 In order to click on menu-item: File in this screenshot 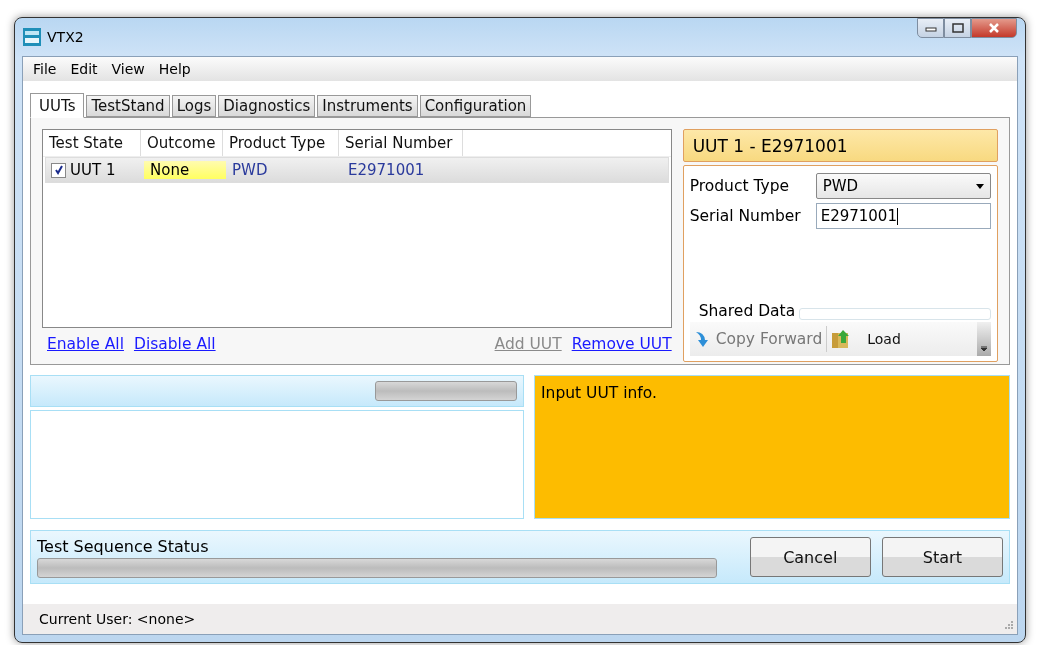, I will do `click(45, 69)`.